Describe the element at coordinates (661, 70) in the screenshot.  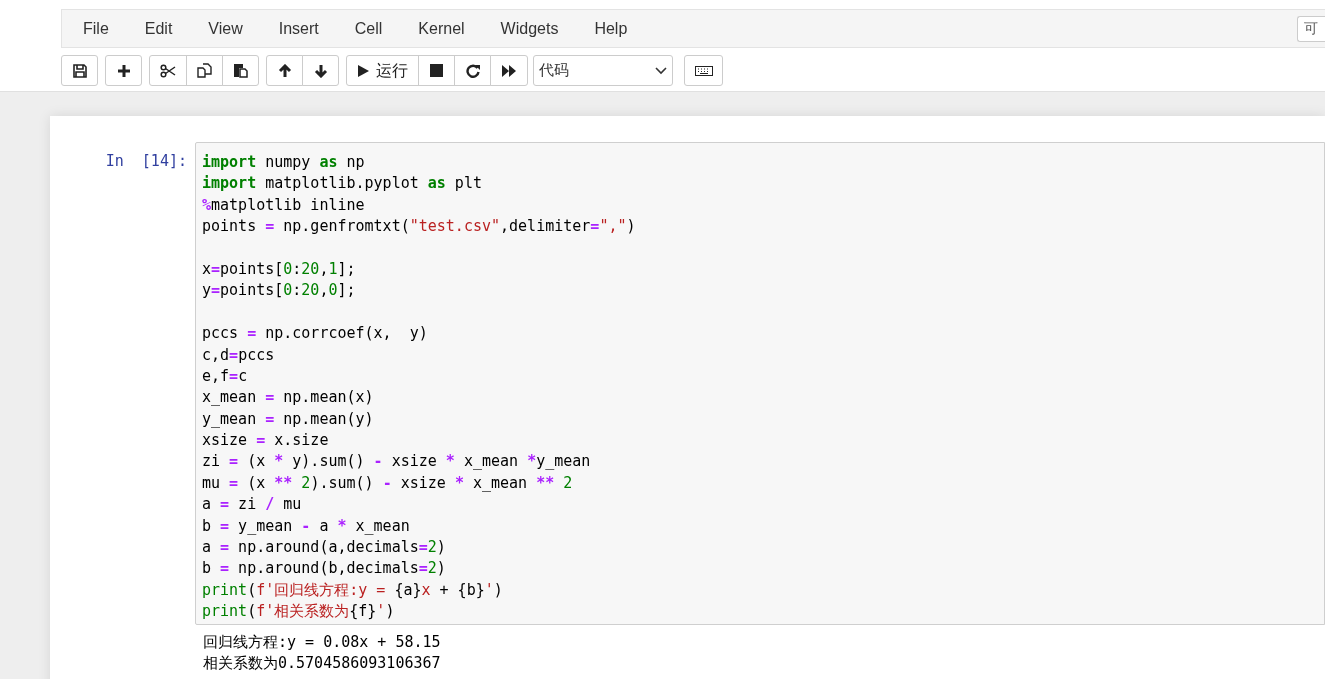
I see `chevron-down-icon` at that location.